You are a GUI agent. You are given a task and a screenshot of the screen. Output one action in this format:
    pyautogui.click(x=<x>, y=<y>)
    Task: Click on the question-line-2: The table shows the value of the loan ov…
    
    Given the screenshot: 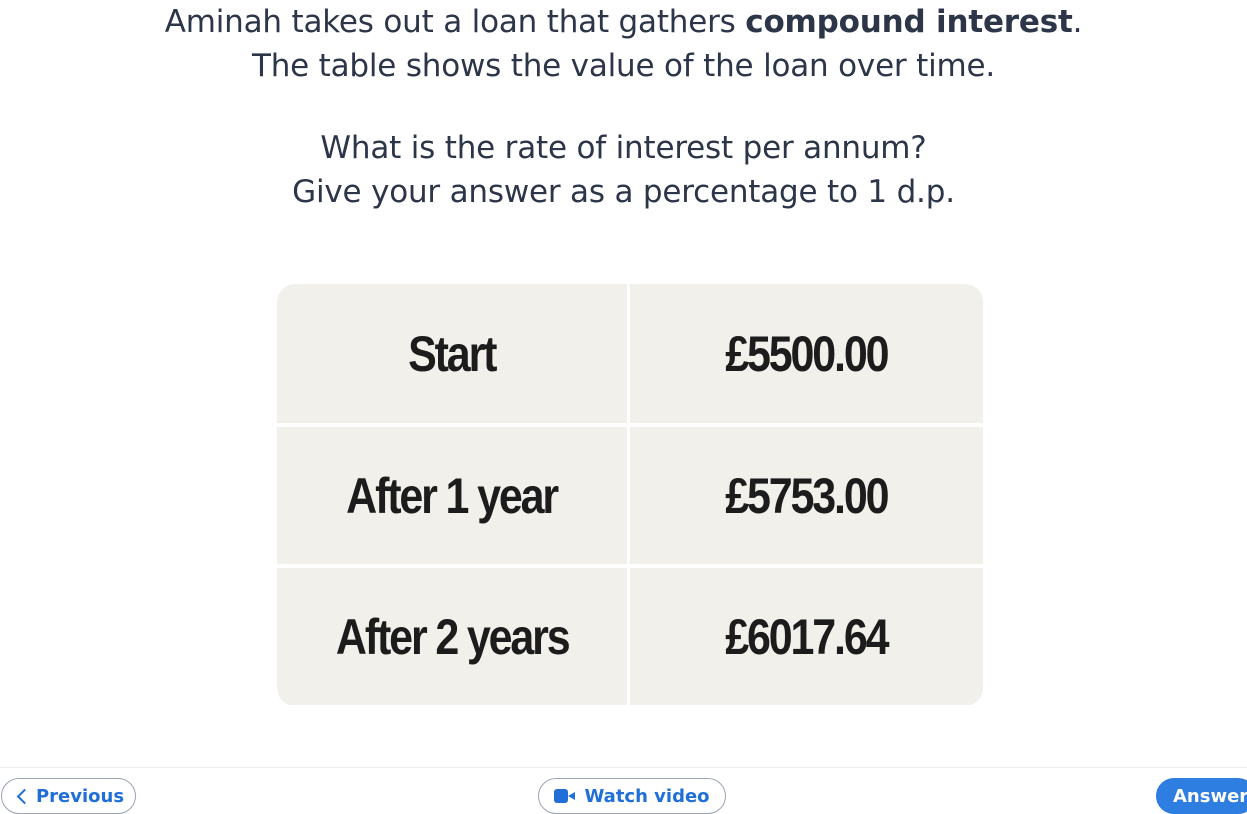 What is the action you would take?
    pyautogui.click(x=623, y=66)
    